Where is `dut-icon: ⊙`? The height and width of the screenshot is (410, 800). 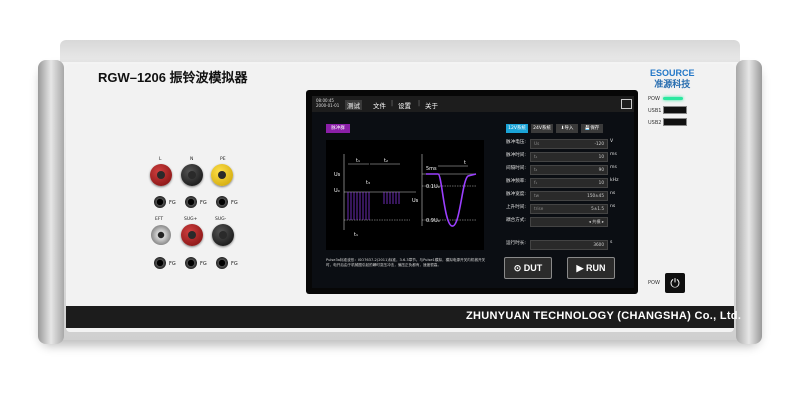
dut-icon: ⊙ is located at coordinates (518, 268).